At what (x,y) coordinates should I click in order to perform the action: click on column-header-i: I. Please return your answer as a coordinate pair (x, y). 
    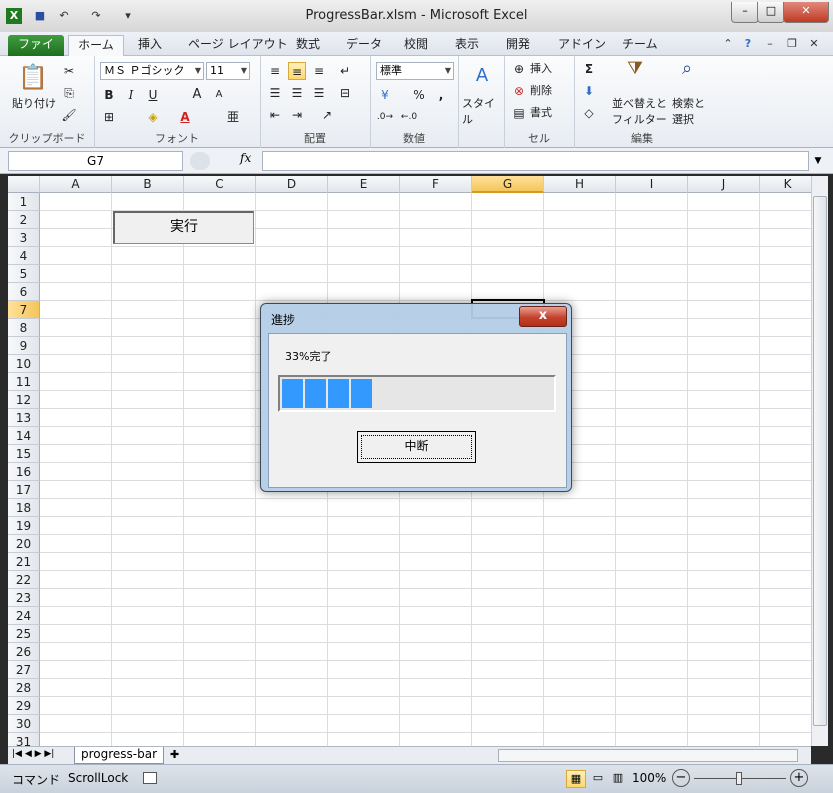
    Looking at the image, I should click on (652, 184).